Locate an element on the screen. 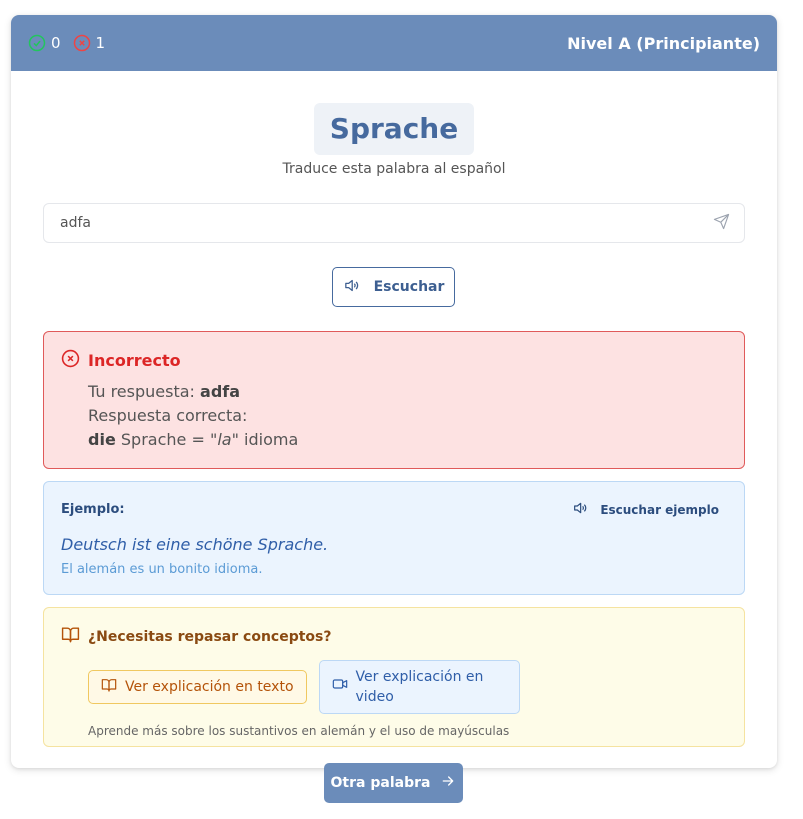 The width and height of the screenshot is (803, 819). listen-button: Escuchar is located at coordinates (393, 287).